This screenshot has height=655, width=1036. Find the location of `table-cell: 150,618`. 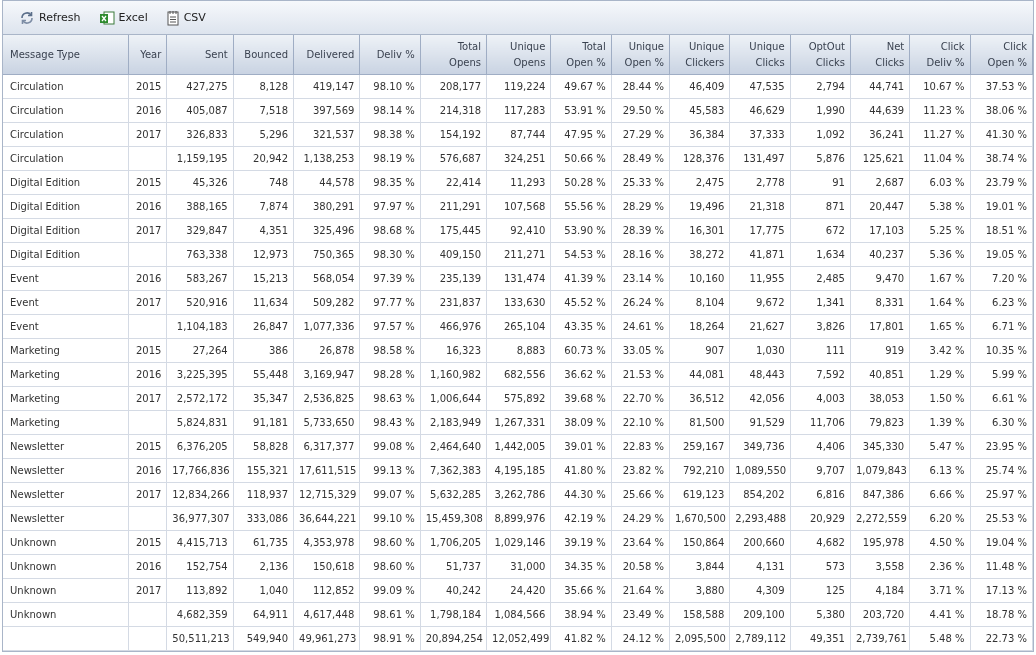

table-cell: 150,618 is located at coordinates (326, 566).